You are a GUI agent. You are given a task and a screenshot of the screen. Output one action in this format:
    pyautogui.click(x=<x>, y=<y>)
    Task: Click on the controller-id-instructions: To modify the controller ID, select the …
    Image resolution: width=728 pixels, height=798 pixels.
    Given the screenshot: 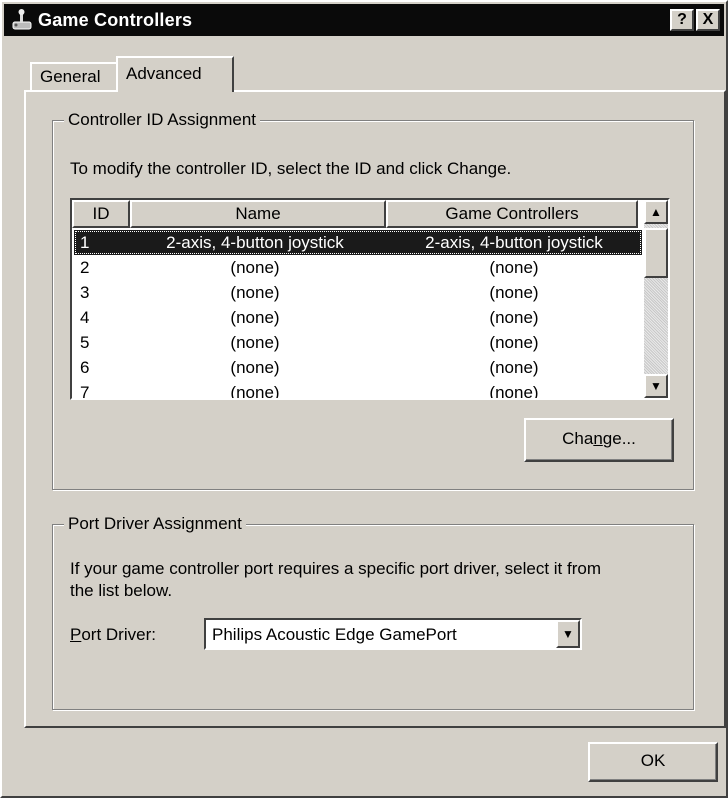 What is the action you would take?
    pyautogui.click(x=291, y=168)
    